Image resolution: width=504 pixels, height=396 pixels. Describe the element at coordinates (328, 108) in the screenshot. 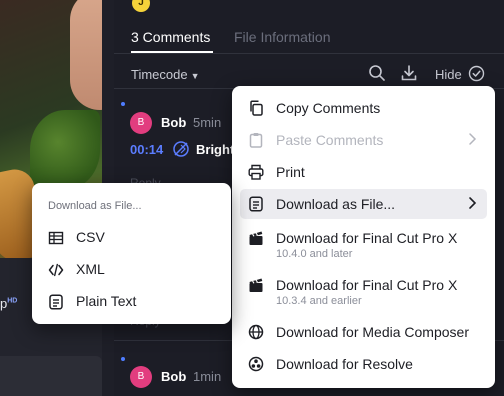

I see `menu-item-label: Copy Comments` at that location.